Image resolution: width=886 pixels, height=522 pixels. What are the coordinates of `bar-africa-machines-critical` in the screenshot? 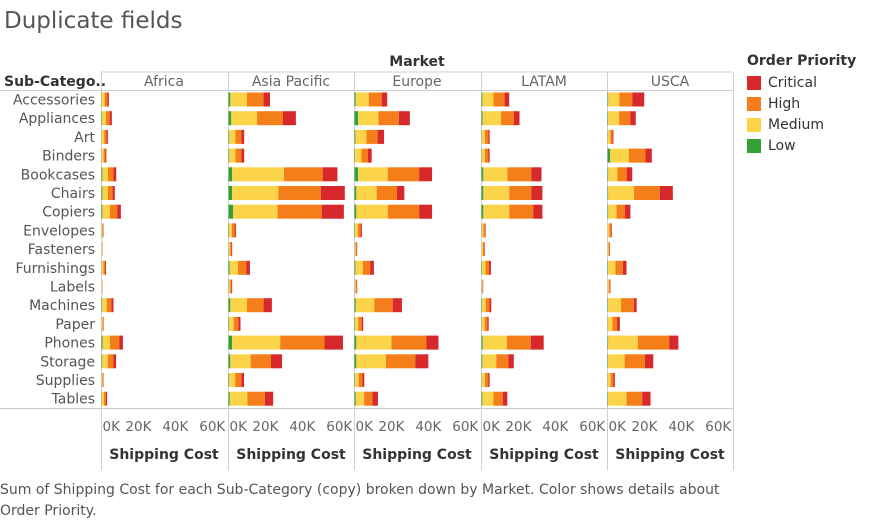 It's located at (112, 305).